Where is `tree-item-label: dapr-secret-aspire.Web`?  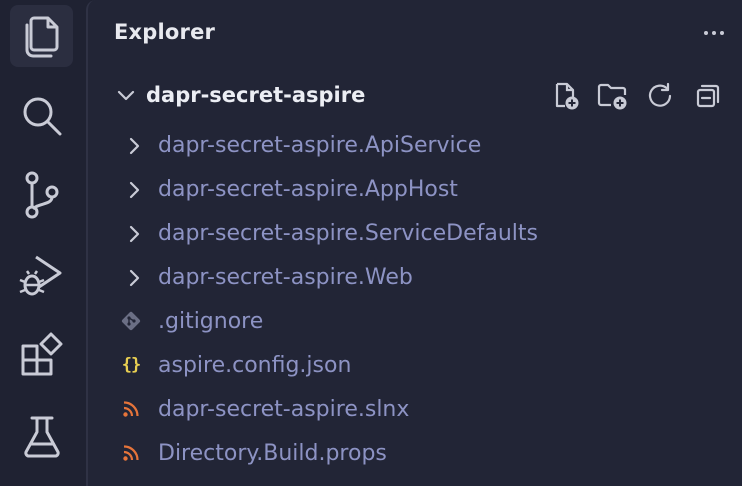 tree-item-label: dapr-secret-aspire.Web is located at coordinates (285, 277).